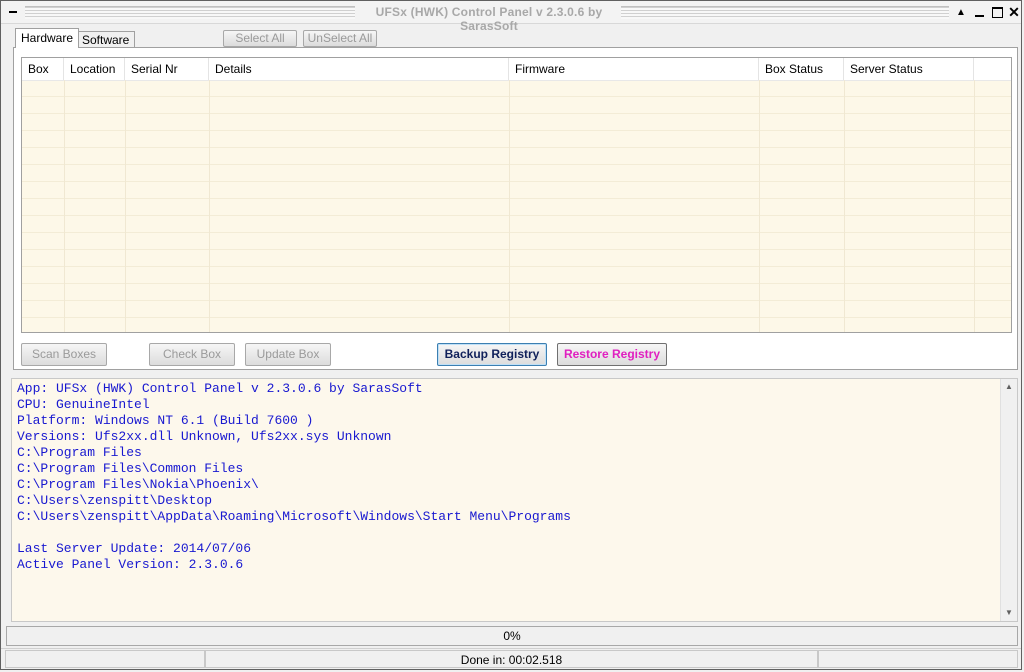 The image size is (1024, 672). What do you see at coordinates (979, 16) in the screenshot?
I see `minimize-icon` at bounding box center [979, 16].